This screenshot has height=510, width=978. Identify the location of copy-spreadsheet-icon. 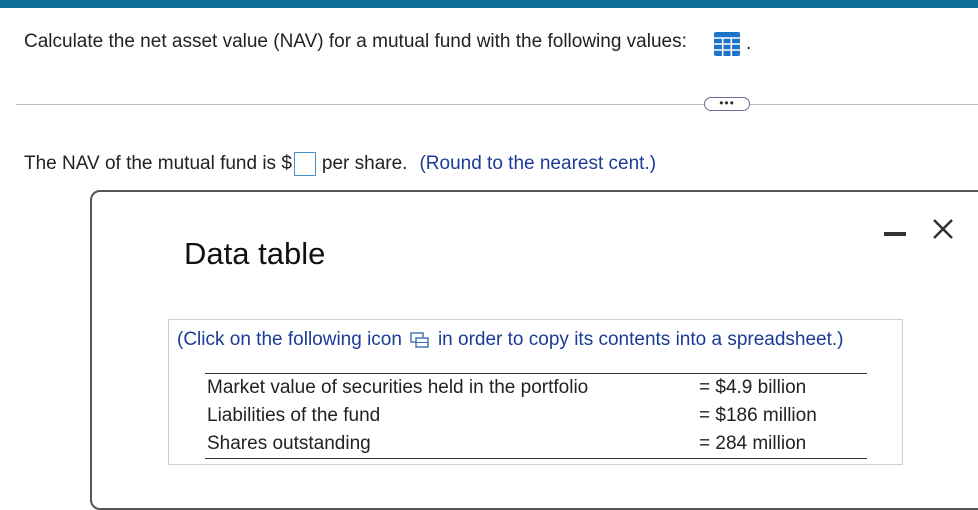
(420, 340).